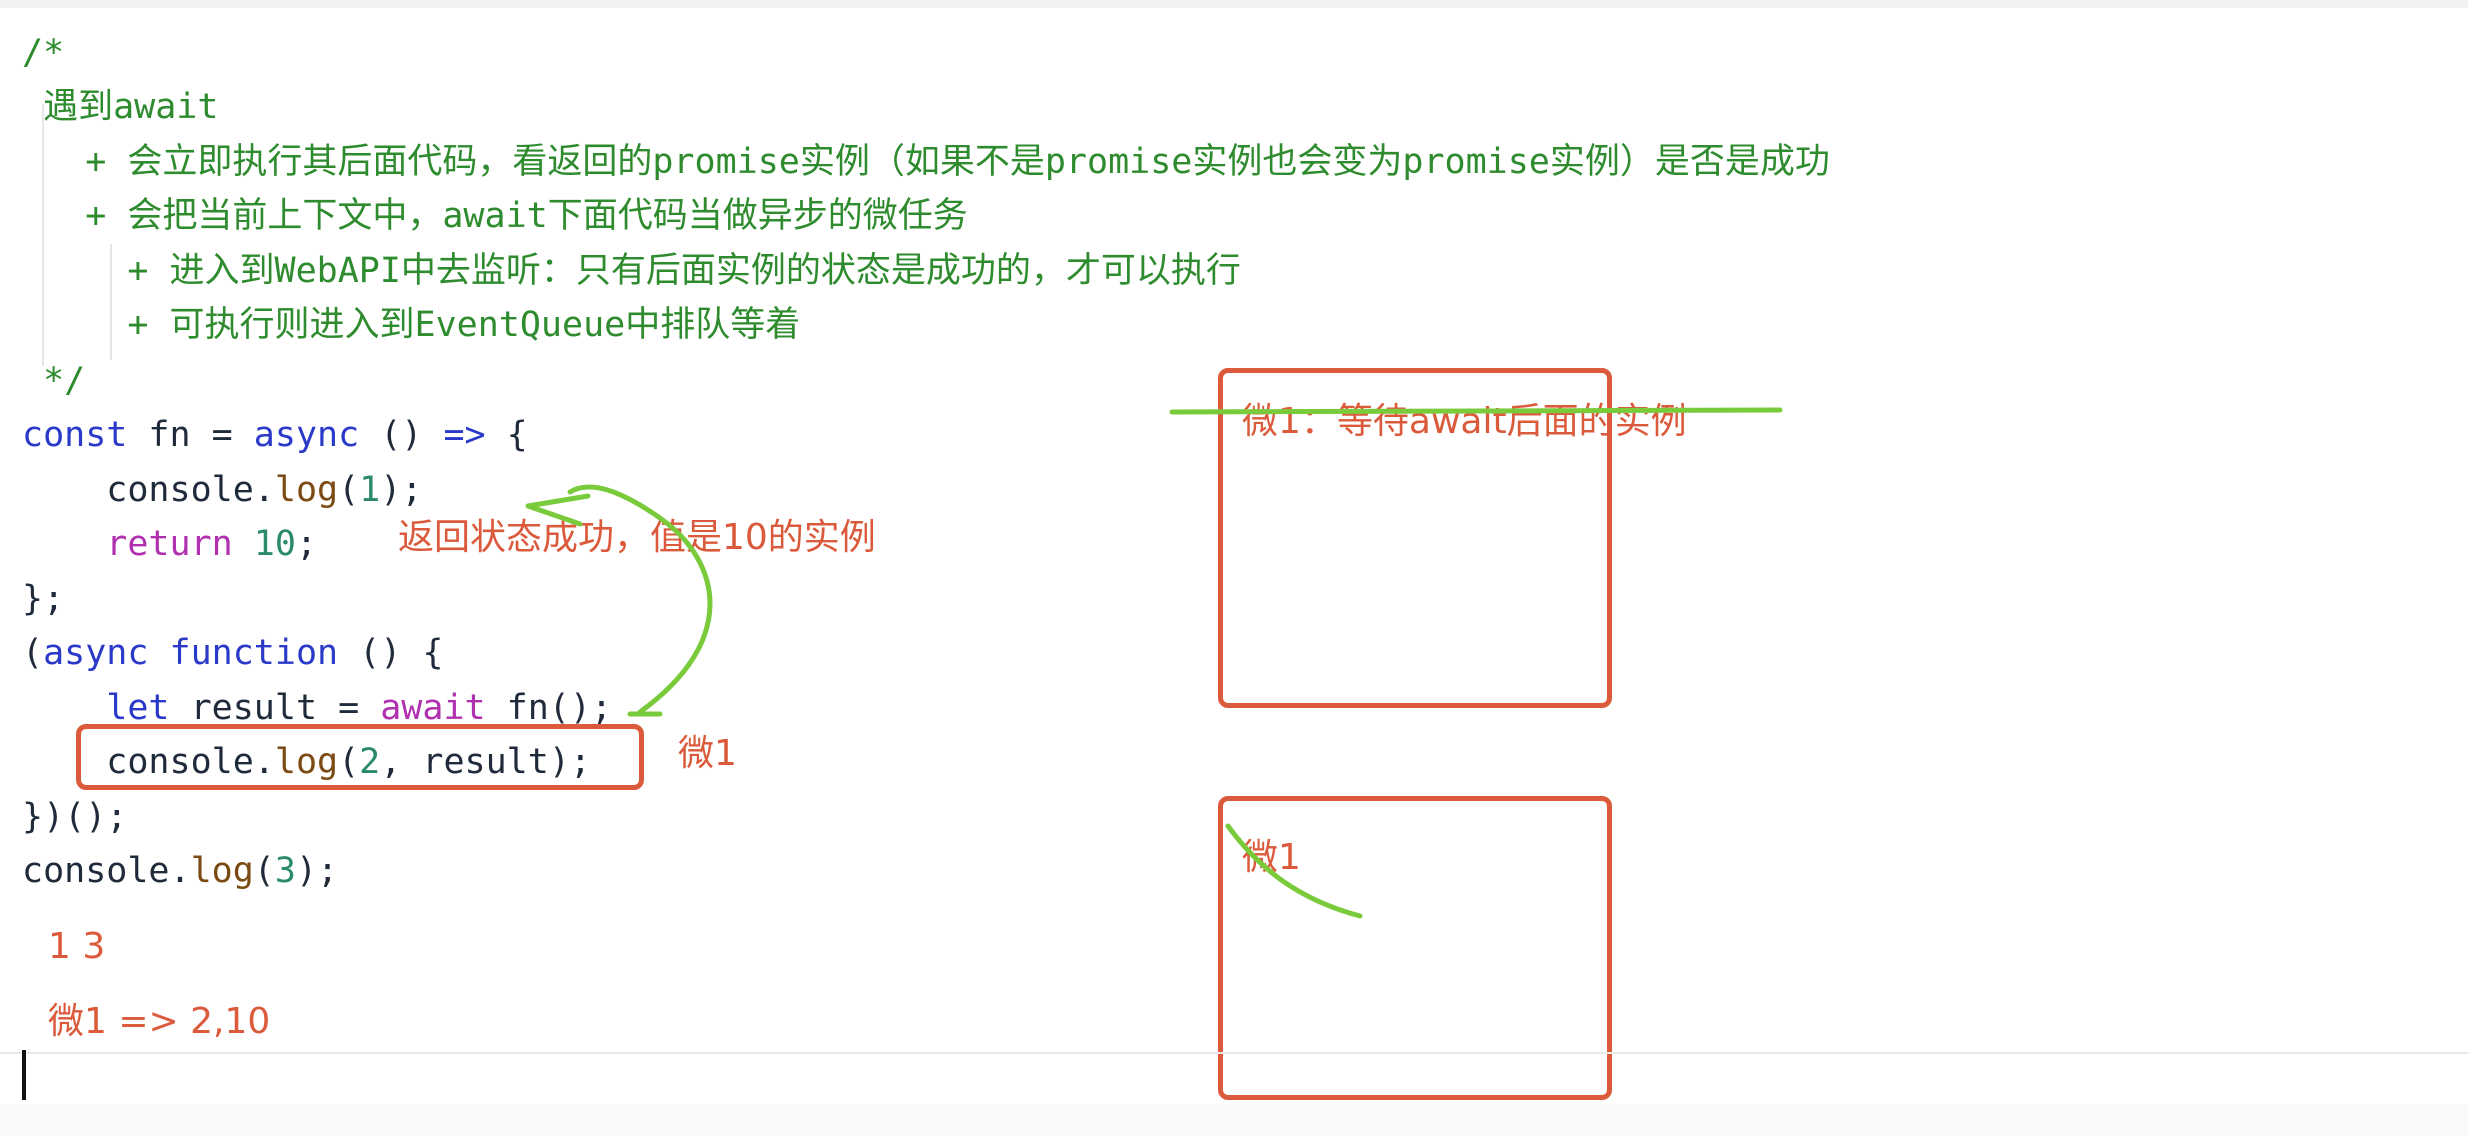  I want to click on divider, so click(1234, 1053).